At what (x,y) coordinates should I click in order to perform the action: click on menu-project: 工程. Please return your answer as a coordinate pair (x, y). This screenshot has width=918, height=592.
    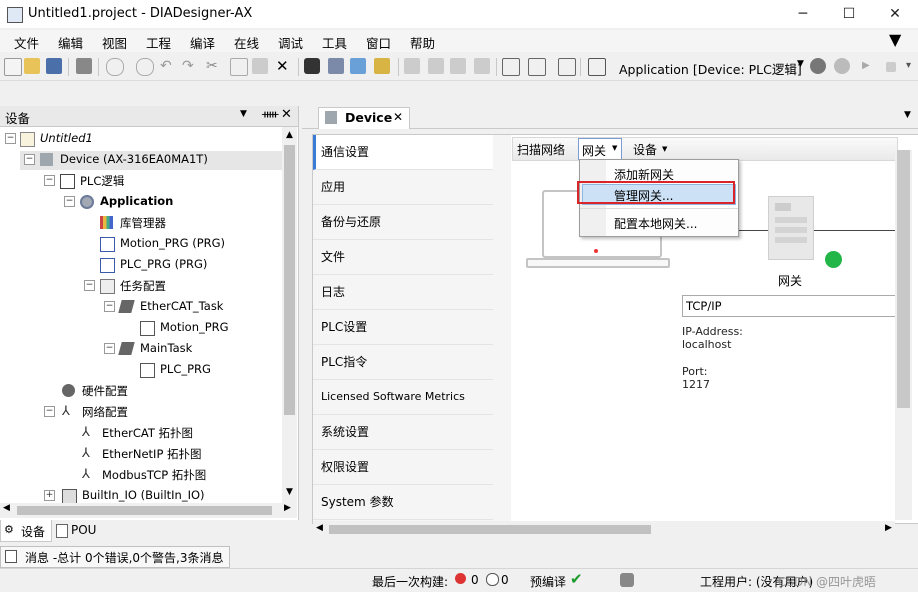
    Looking at the image, I should click on (158, 42).